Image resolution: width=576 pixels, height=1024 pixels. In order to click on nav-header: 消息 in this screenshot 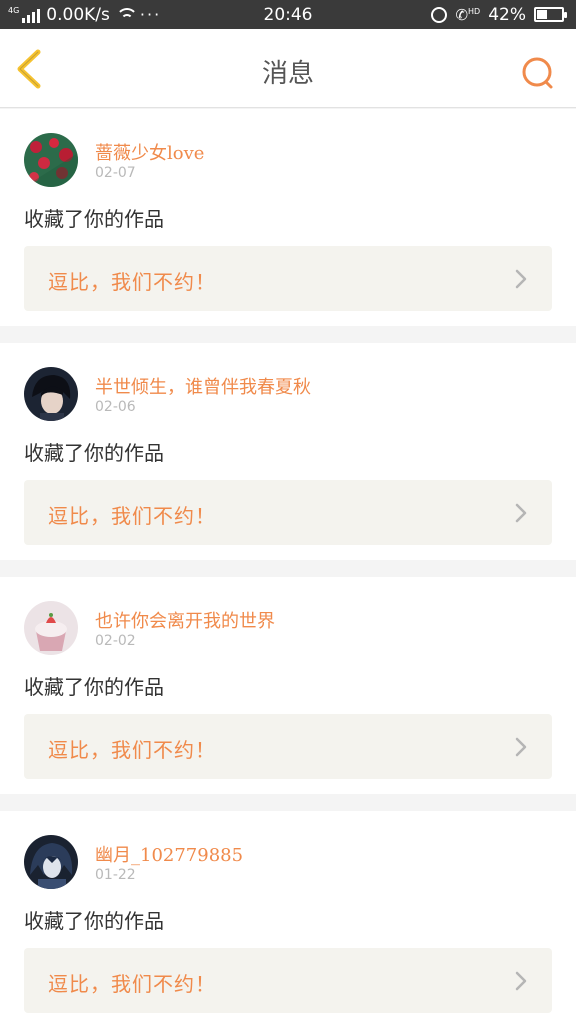, I will do `click(288, 68)`.